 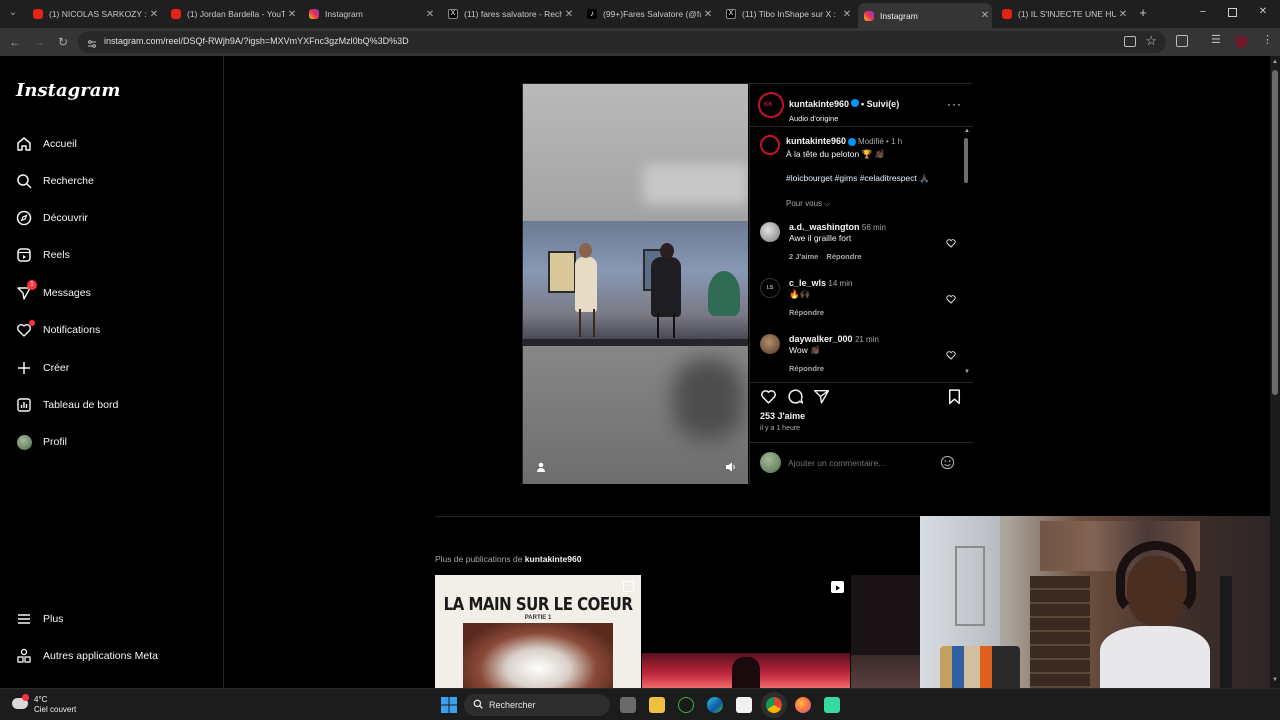 What do you see at coordinates (1151, 41) in the screenshot?
I see `bookmark-star-icon: ☆` at bounding box center [1151, 41].